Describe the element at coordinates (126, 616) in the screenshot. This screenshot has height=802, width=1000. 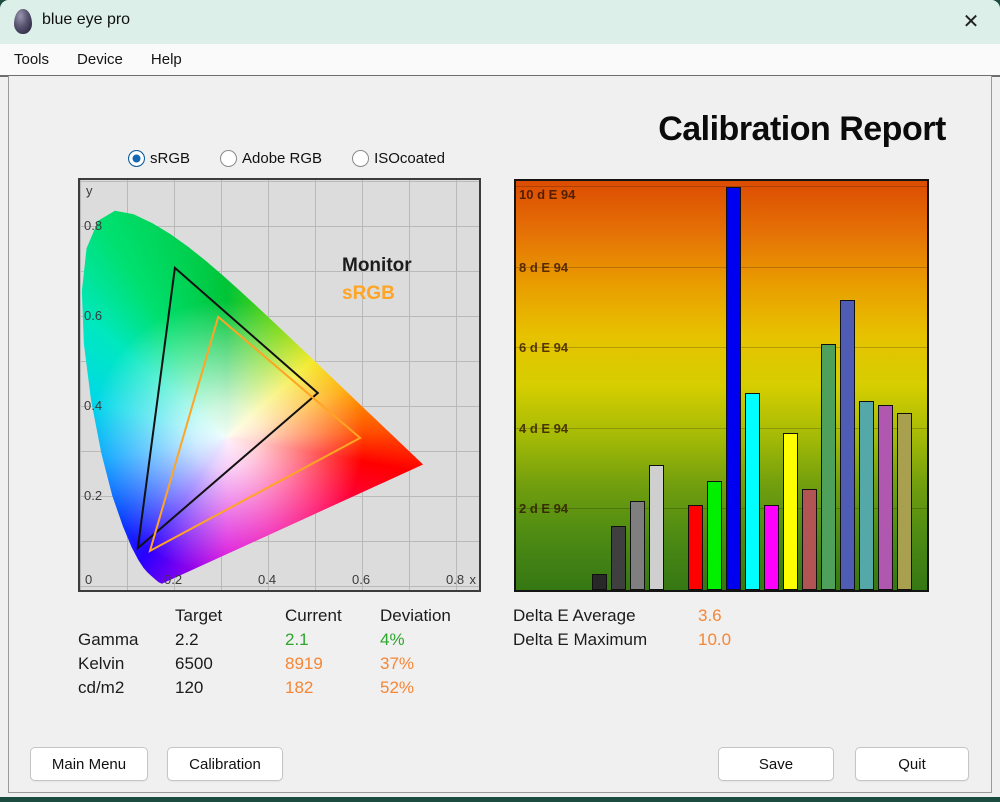
I see `table-corner` at that location.